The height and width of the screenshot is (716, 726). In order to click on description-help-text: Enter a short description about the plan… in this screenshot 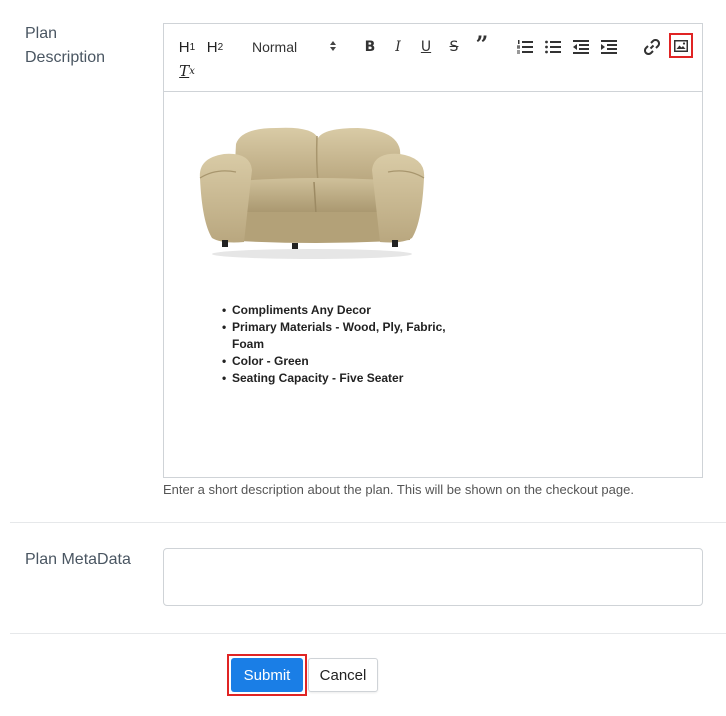, I will do `click(398, 489)`.